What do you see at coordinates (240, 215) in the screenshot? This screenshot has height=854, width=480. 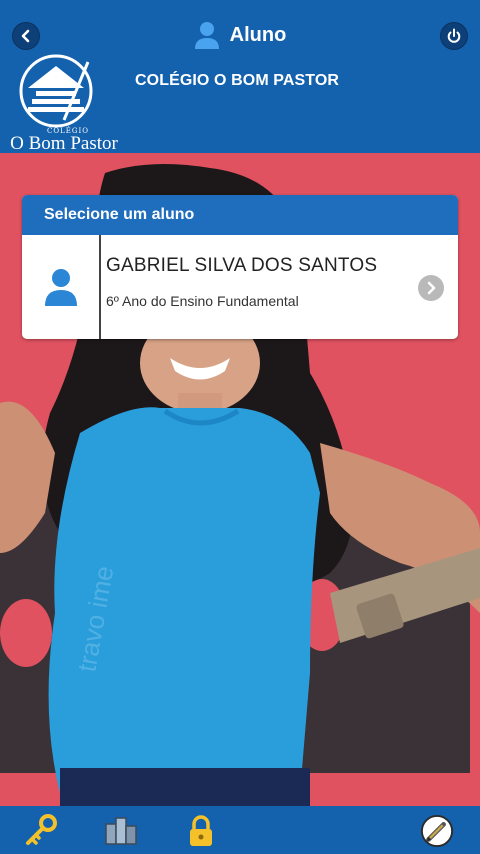 I see `card-header: Selecione um aluno` at bounding box center [240, 215].